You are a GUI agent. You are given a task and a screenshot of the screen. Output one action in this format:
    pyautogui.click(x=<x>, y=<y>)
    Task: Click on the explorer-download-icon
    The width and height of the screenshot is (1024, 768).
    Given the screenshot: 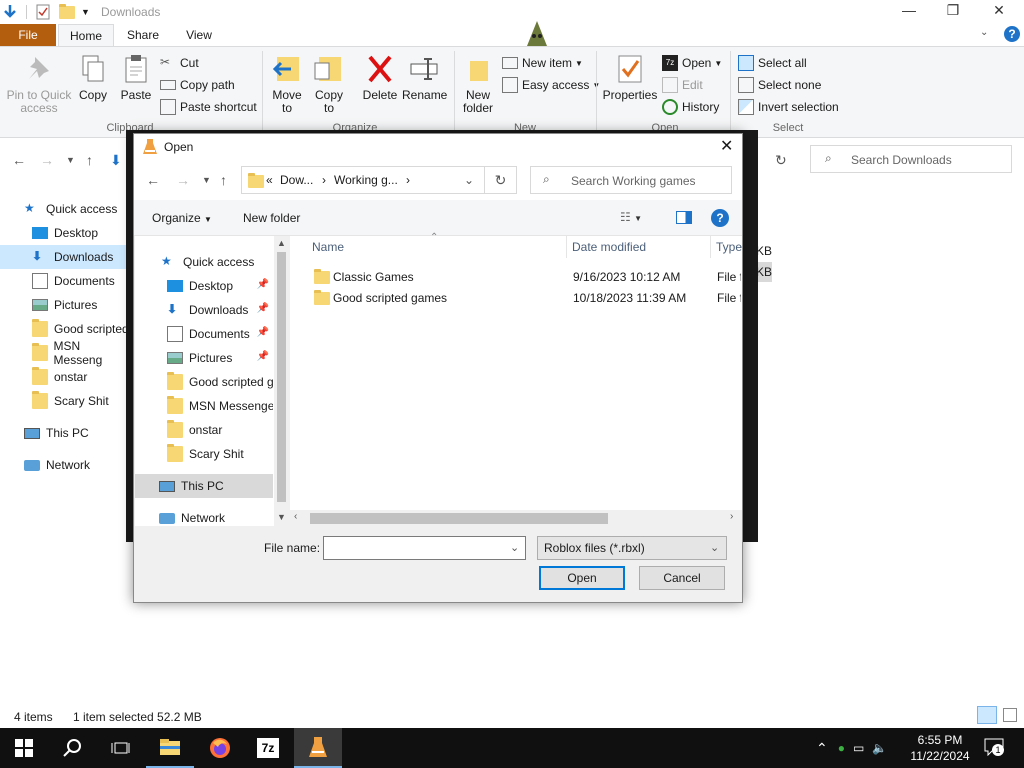 What is the action you would take?
    pyautogui.click(x=10, y=12)
    